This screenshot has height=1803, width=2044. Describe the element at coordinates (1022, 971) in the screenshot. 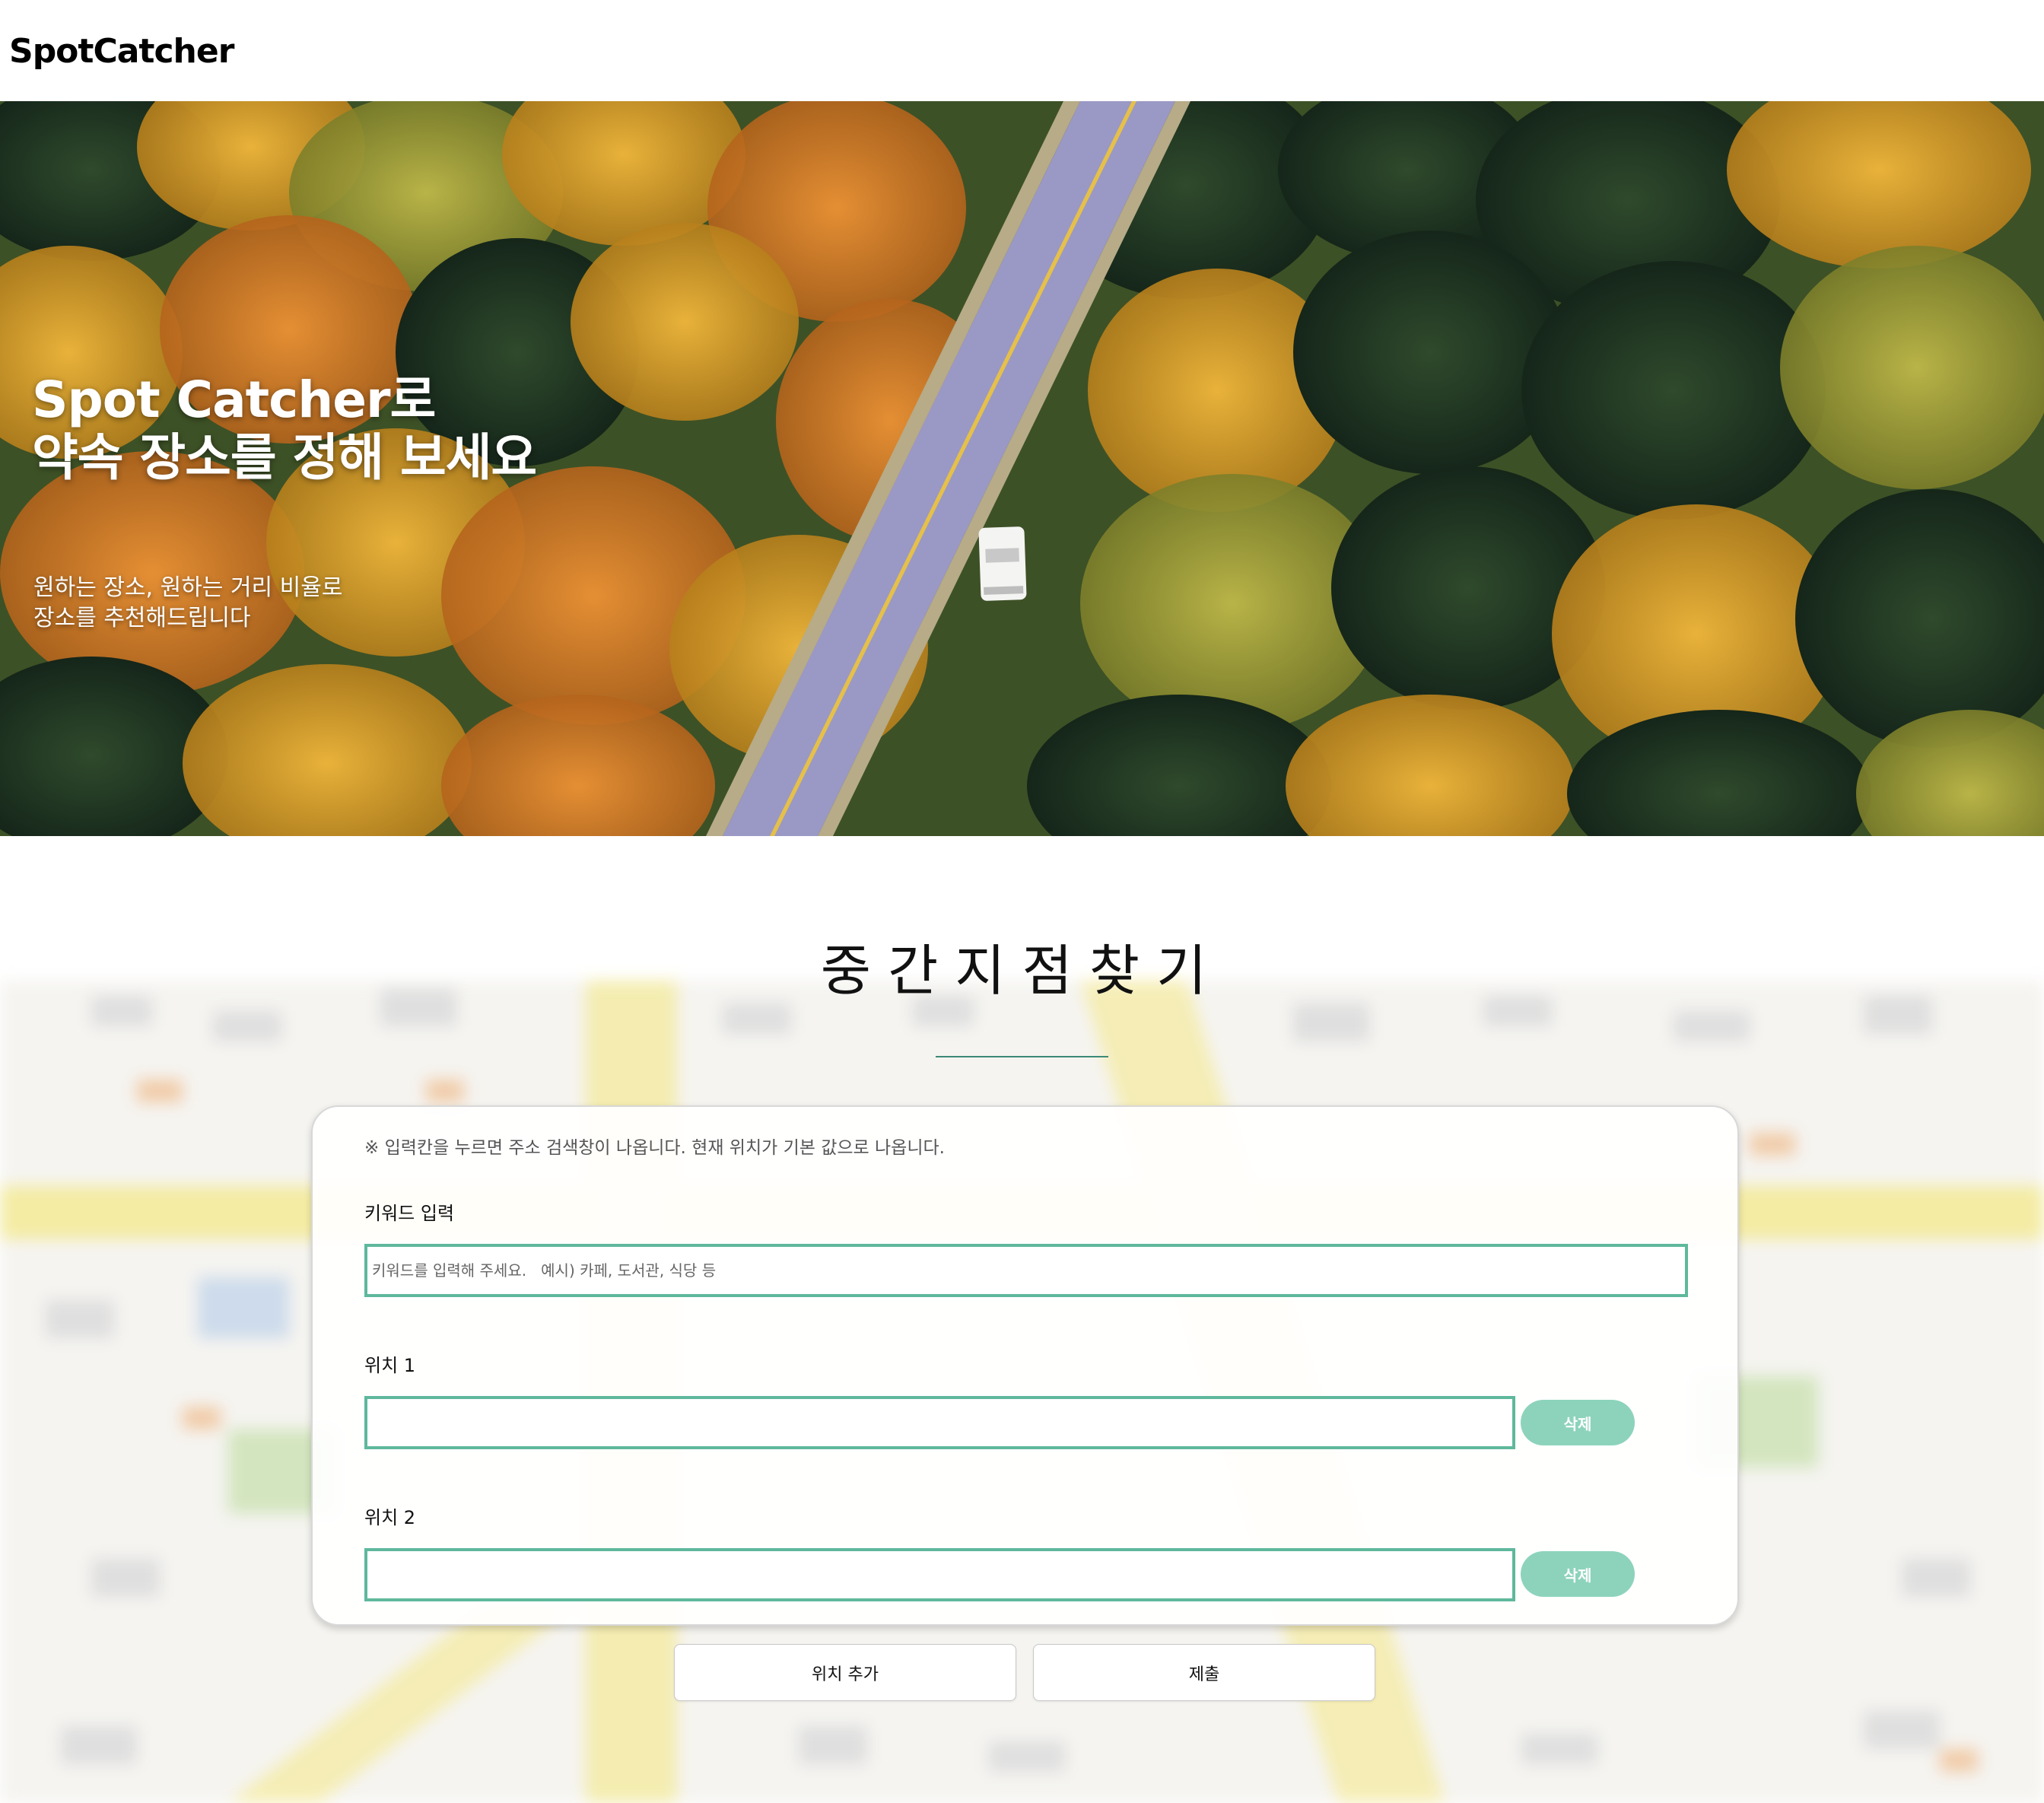

I see `section-title: 중간지점찾기` at that location.